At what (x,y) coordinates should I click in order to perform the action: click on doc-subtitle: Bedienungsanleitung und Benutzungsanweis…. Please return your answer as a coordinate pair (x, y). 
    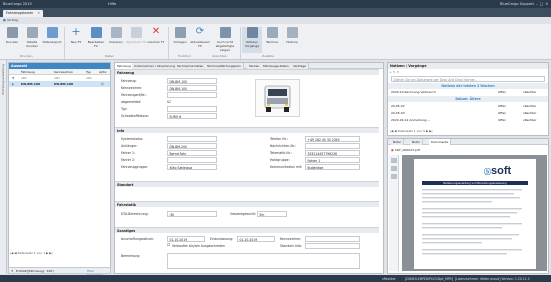
    Looking at the image, I should click on (475, 183).